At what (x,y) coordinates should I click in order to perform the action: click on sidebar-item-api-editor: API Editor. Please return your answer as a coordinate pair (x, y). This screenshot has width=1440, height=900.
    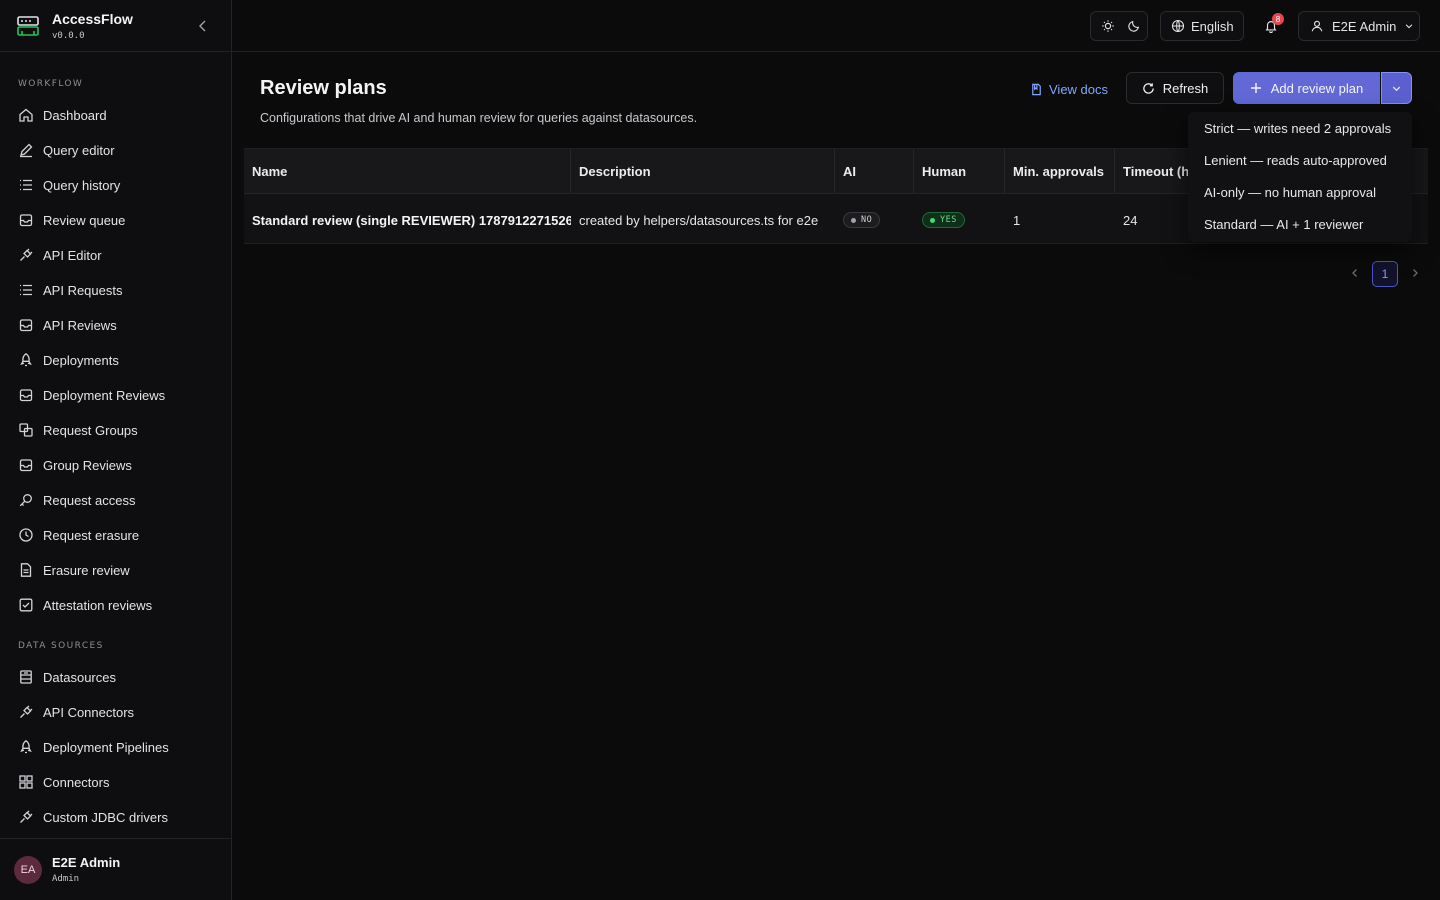
    Looking at the image, I should click on (118, 255).